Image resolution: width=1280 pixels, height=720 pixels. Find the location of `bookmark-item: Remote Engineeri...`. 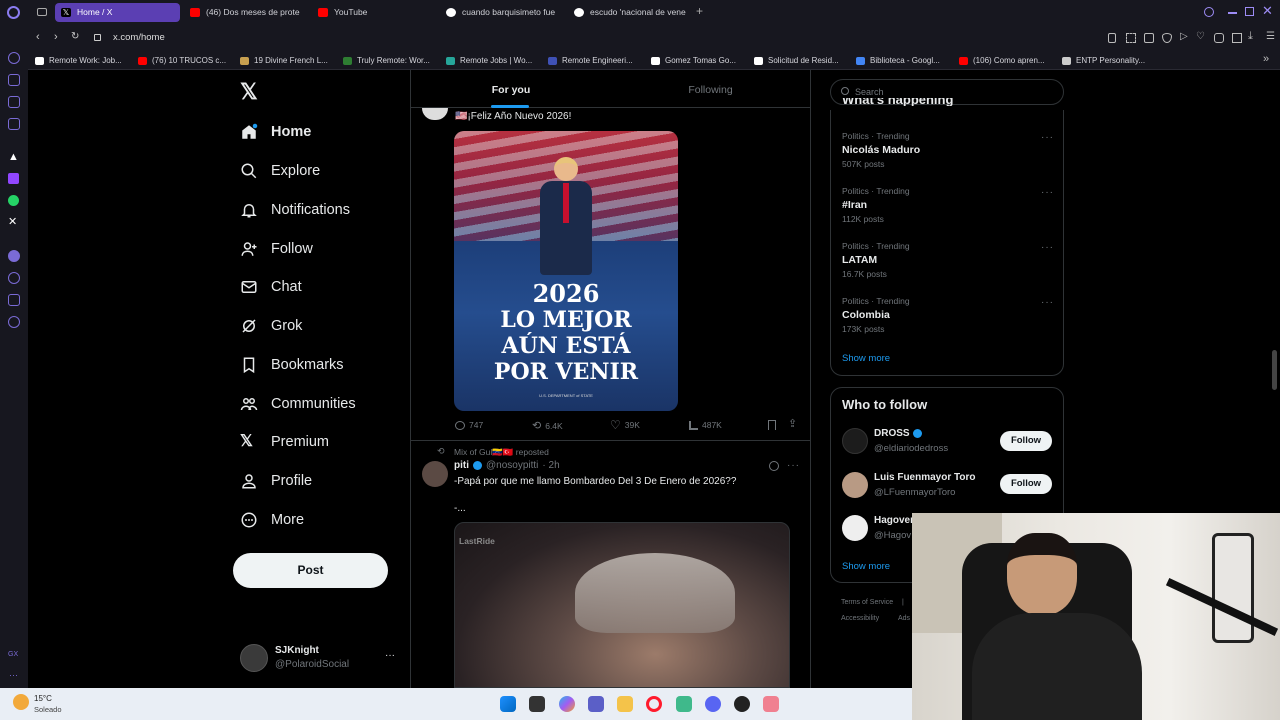

bookmark-item: Remote Engineeri... is located at coordinates (590, 61).